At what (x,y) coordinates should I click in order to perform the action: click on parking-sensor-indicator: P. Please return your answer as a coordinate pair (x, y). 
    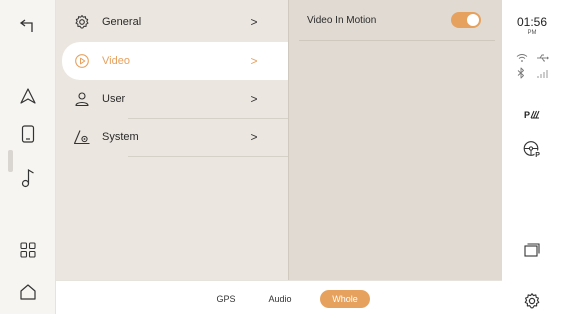
    Looking at the image, I should click on (532, 115).